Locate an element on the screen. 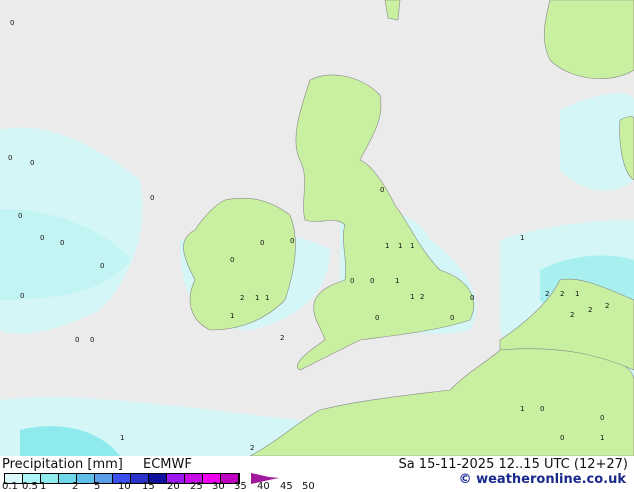  scale-tick-label: 2 is located at coordinates (75, 486).